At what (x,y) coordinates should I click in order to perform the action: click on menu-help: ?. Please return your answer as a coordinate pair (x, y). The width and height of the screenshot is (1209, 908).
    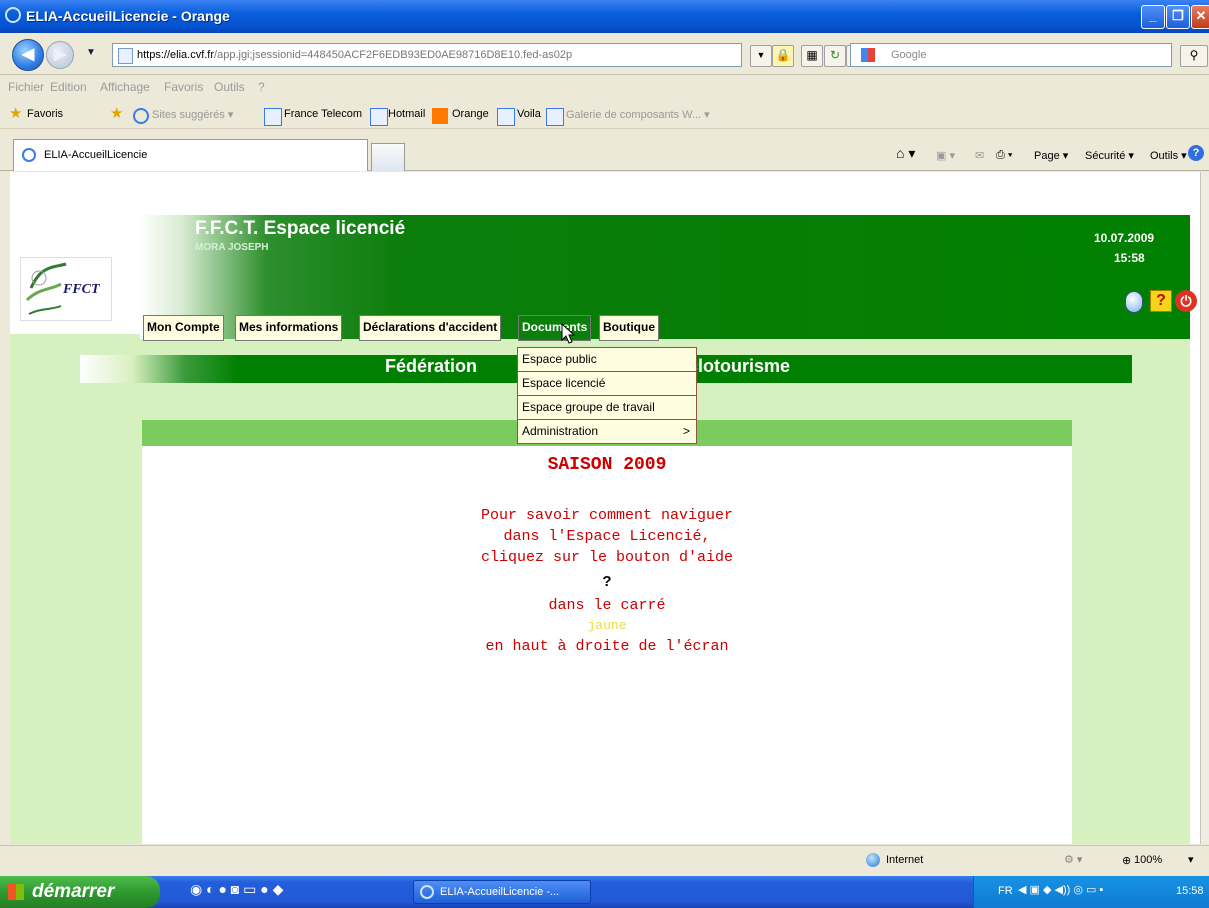
    Looking at the image, I should click on (261, 87).